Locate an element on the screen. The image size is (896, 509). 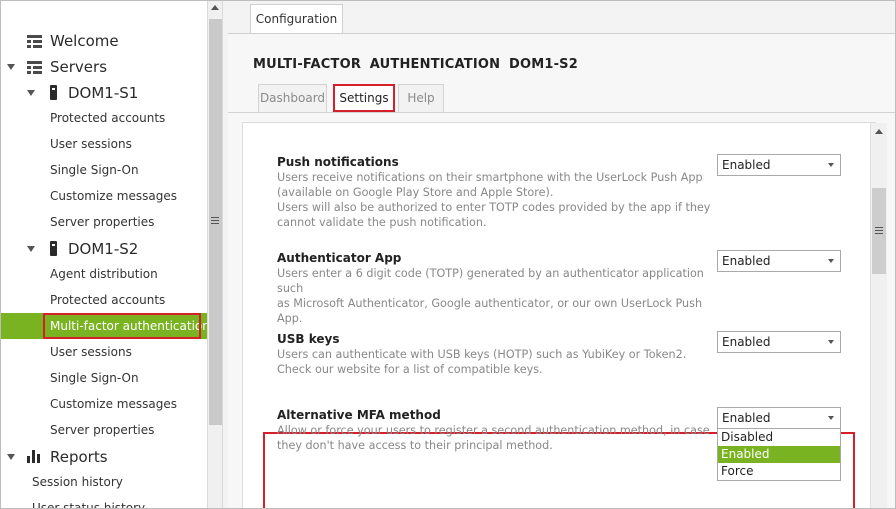
authenticator-app-dropdown: Enabled is located at coordinates (779, 261).